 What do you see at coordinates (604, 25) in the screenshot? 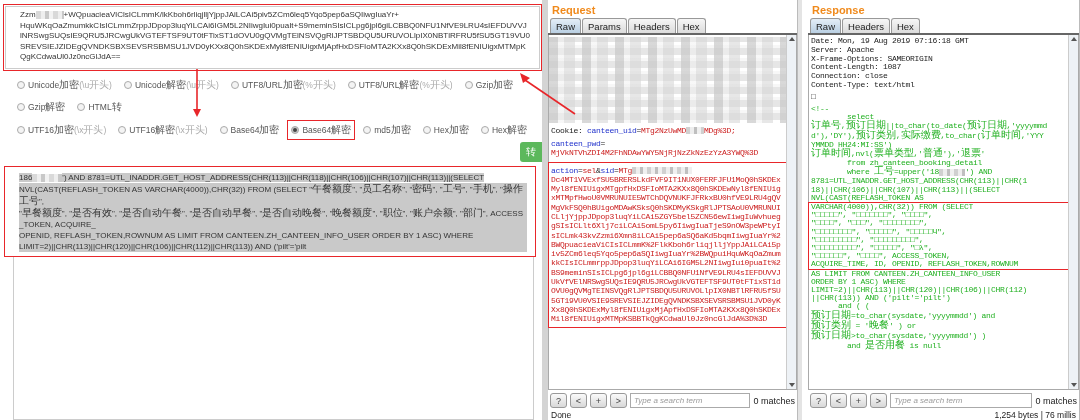
I see `tab: Params` at bounding box center [604, 25].